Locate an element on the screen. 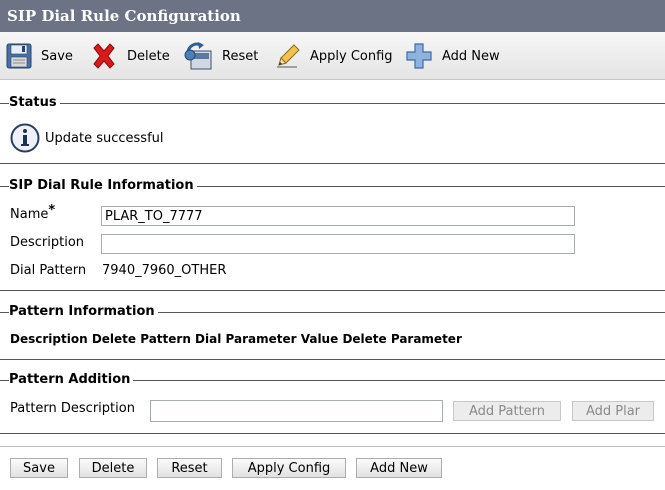 The image size is (665, 490). toolbar-save-button: Save is located at coordinates (39, 56).